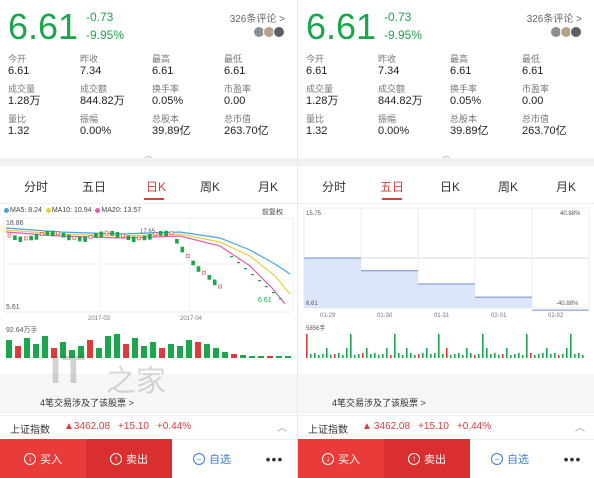 The width and height of the screenshot is (594, 478). What do you see at coordinates (403, 35) in the screenshot?
I see `price-change-pct: -9.95%` at bounding box center [403, 35].